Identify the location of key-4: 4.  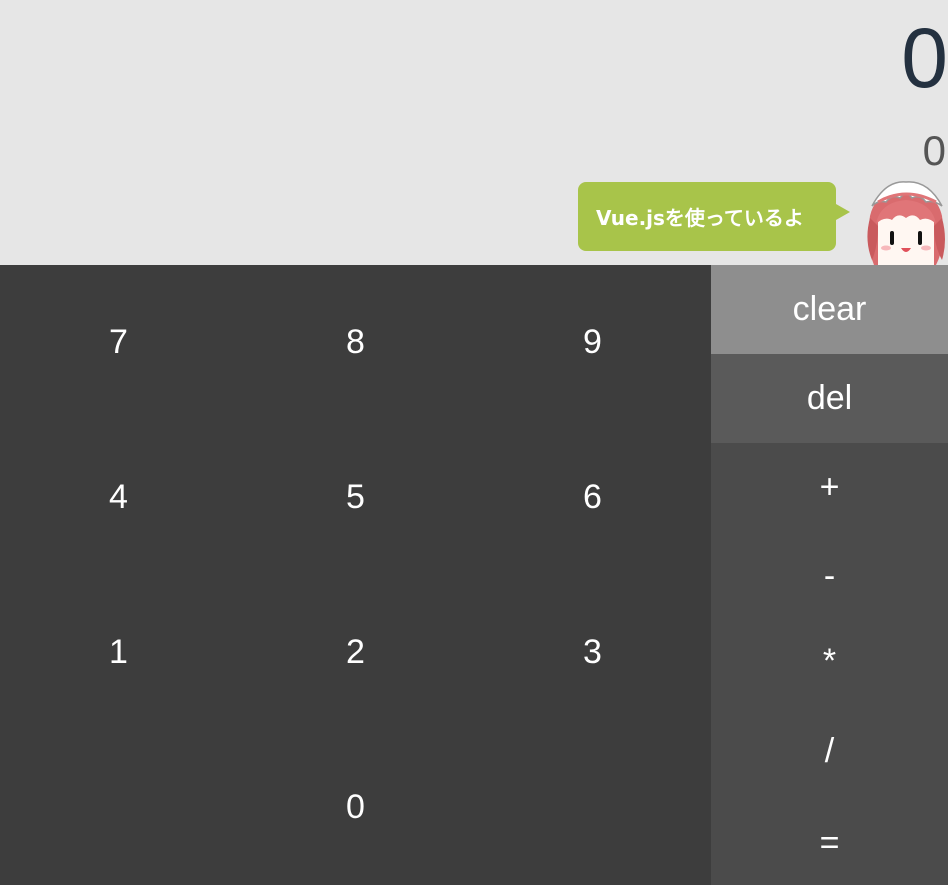
(118, 497).